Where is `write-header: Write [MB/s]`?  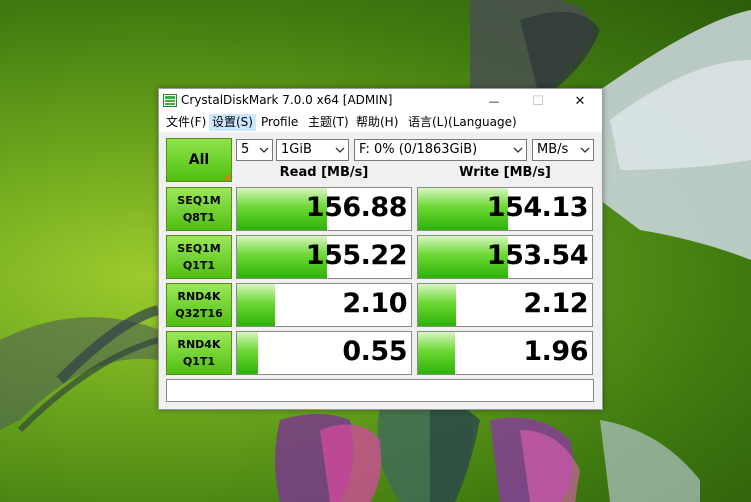
write-header: Write [MB/s] is located at coordinates (505, 172).